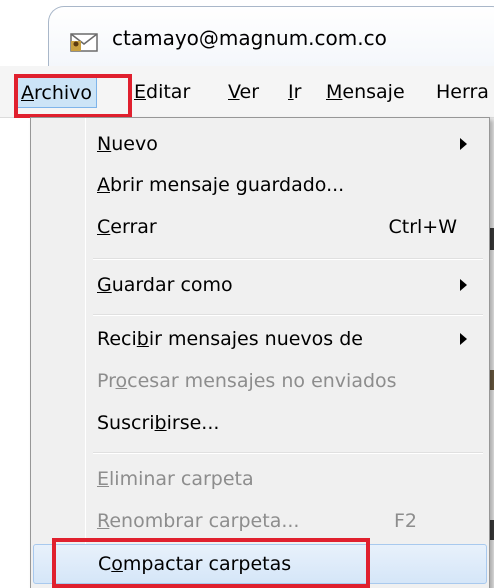  Describe the element at coordinates (462, 92) in the screenshot. I see `menu-herramientas: Herra` at that location.